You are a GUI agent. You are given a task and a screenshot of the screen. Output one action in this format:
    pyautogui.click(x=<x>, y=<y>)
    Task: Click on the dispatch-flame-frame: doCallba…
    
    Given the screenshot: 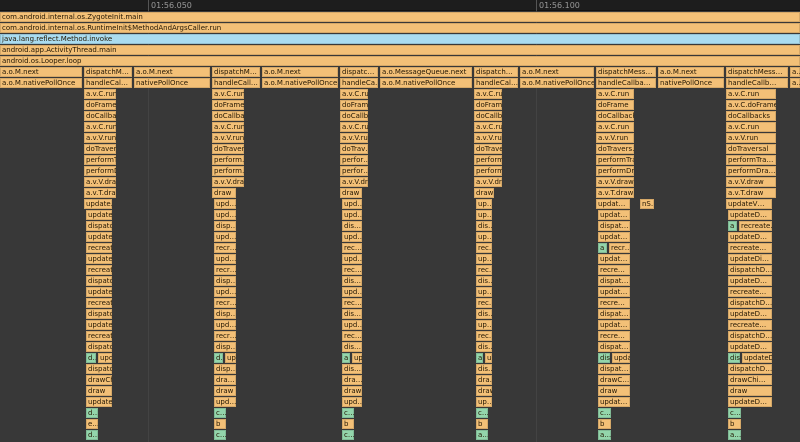 What is the action you would take?
    pyautogui.click(x=488, y=116)
    